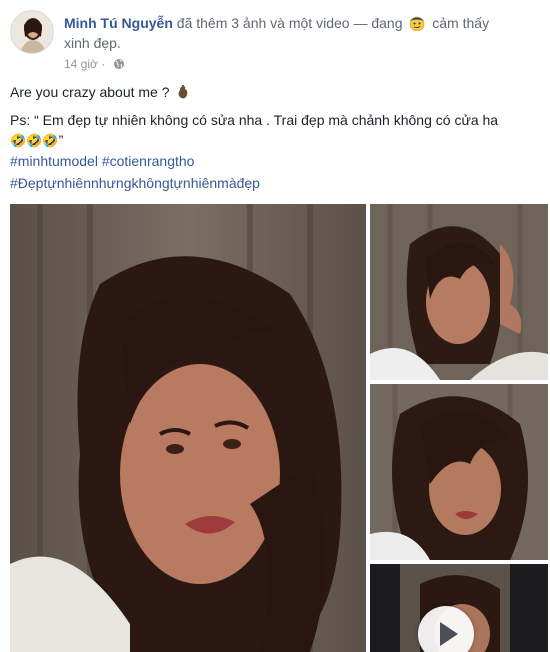 Image resolution: width=550 pixels, height=652 pixels. I want to click on video-bottom-right, so click(459, 608).